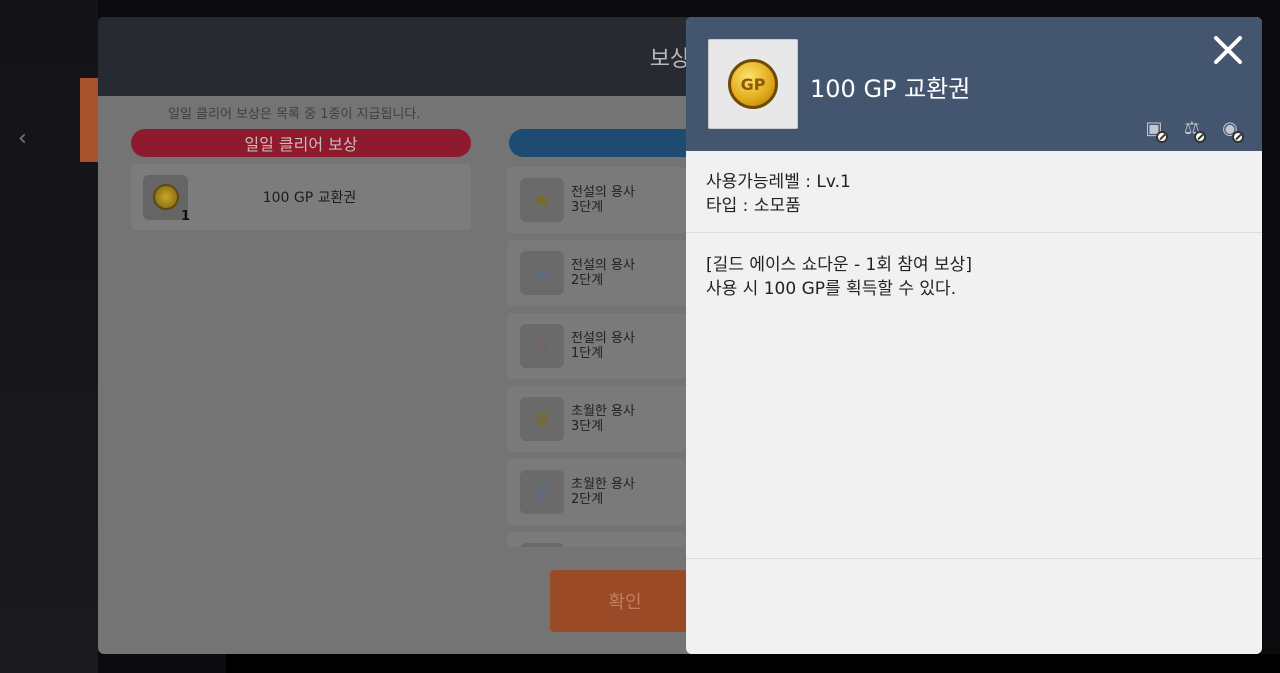 The width and height of the screenshot is (1280, 673). I want to click on no-sell-icon: ⚖, so click(1192, 130).